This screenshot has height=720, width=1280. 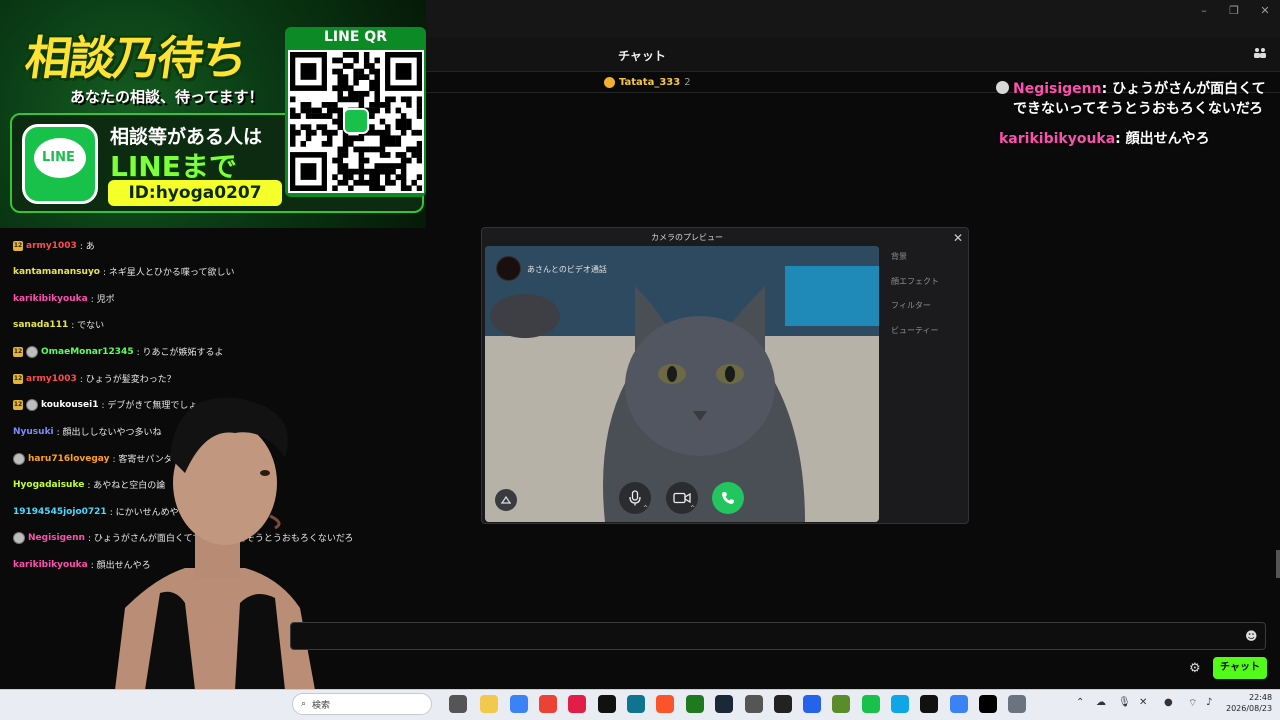 What do you see at coordinates (123, 272) in the screenshot?
I see `chat-message: kantamanansuyo: ネギ星人とひかる喋って欲しい` at bounding box center [123, 272].